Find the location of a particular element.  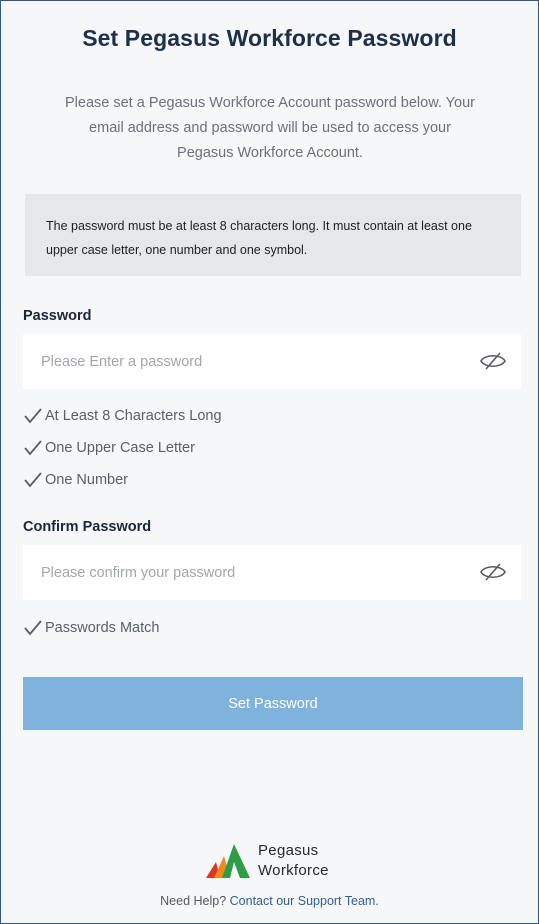

help-footer: Need Help? Contact our Support Team. is located at coordinates (269, 901).